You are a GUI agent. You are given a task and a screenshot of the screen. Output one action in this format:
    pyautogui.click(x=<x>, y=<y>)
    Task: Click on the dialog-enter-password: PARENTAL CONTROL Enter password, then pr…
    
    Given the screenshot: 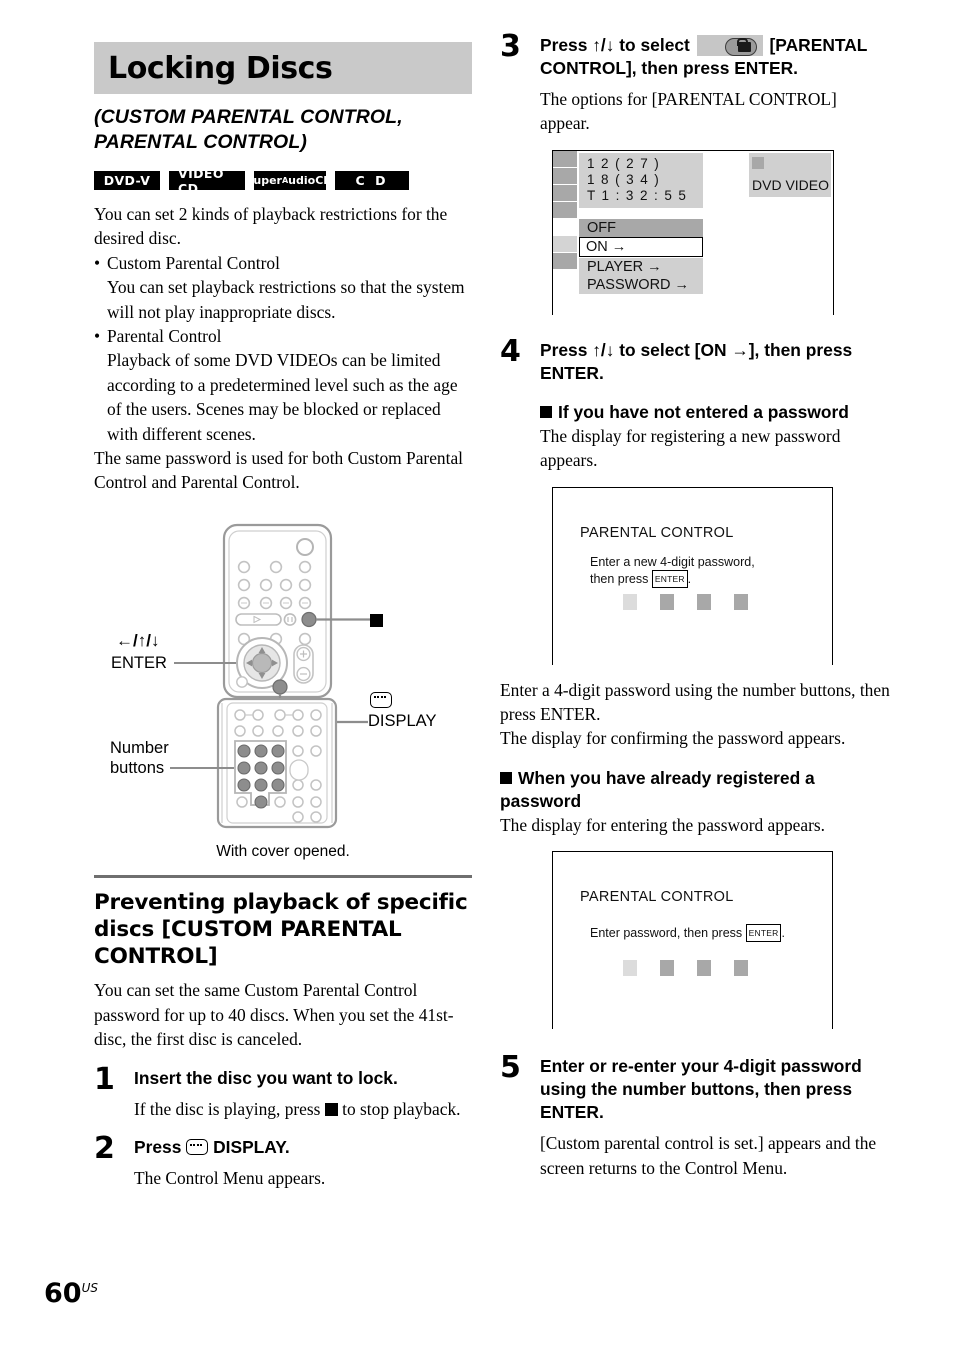 What is the action you would take?
    pyautogui.click(x=692, y=940)
    